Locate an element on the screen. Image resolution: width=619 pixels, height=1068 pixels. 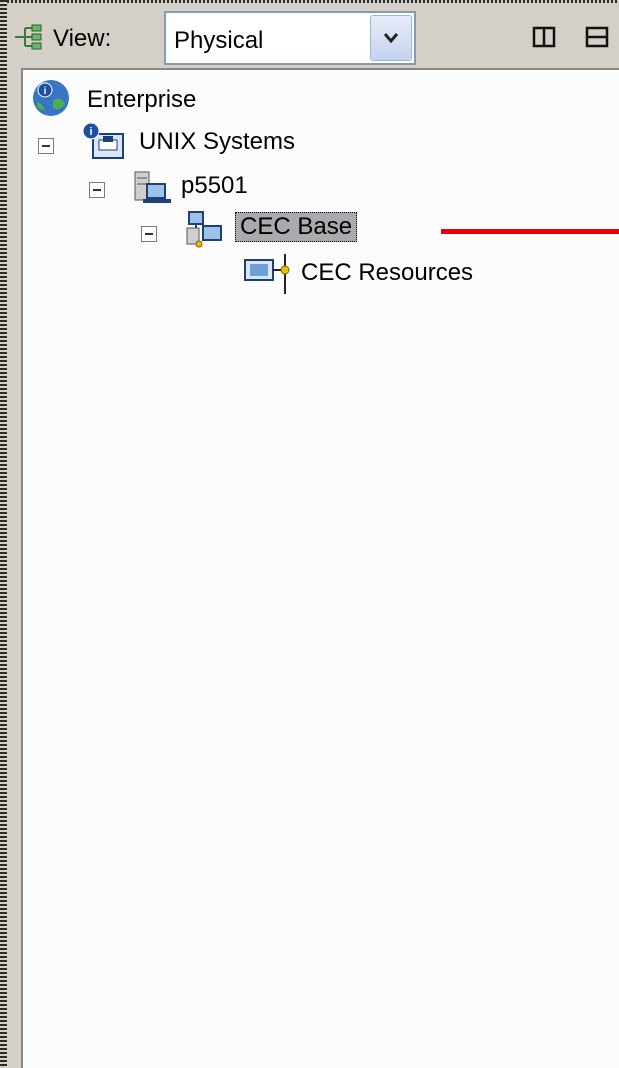
network-view-icon is located at coordinates (28, 37).